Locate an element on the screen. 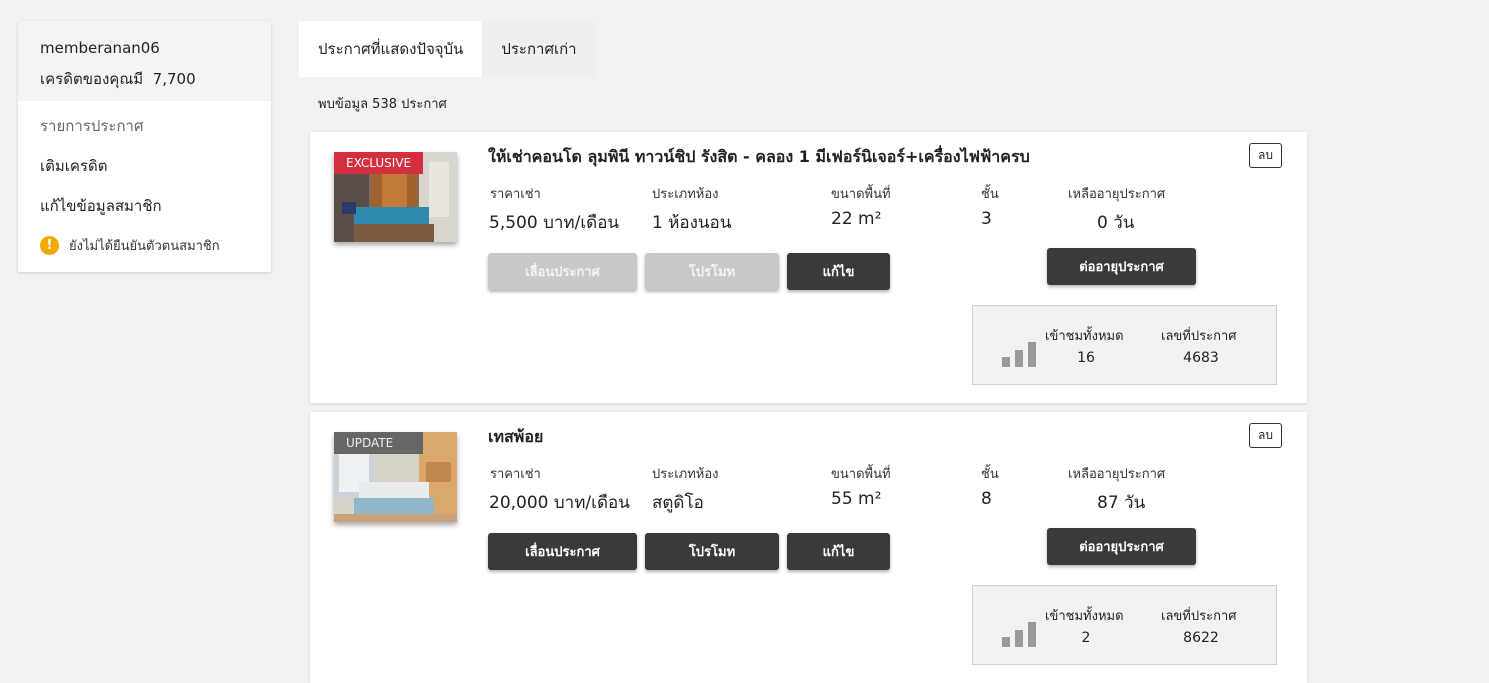 The image size is (1489, 683). sidebar-item-edit-profile: แก้ไขข้อมูลสมาชิก is located at coordinates (144, 215).